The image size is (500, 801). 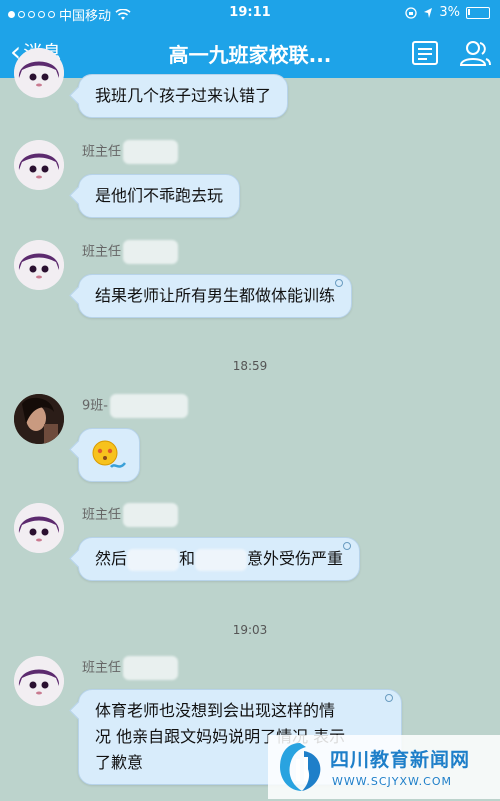 I want to click on photo-avatar-icon, so click(x=39, y=419).